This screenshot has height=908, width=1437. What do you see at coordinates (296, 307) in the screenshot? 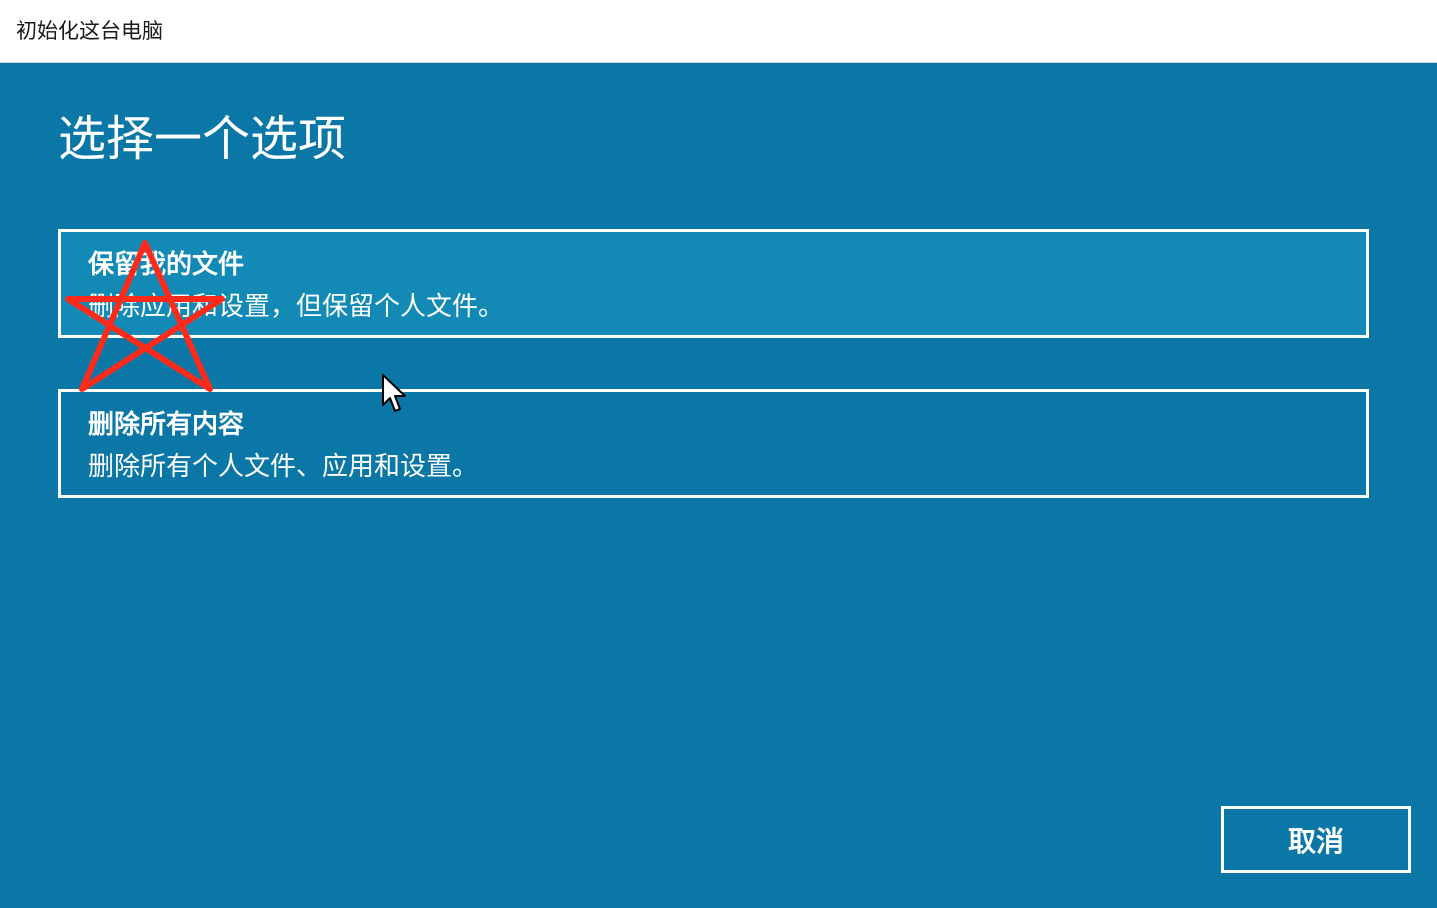
I see `option-description: 删除应用和设置，但保留个人文件。` at bounding box center [296, 307].